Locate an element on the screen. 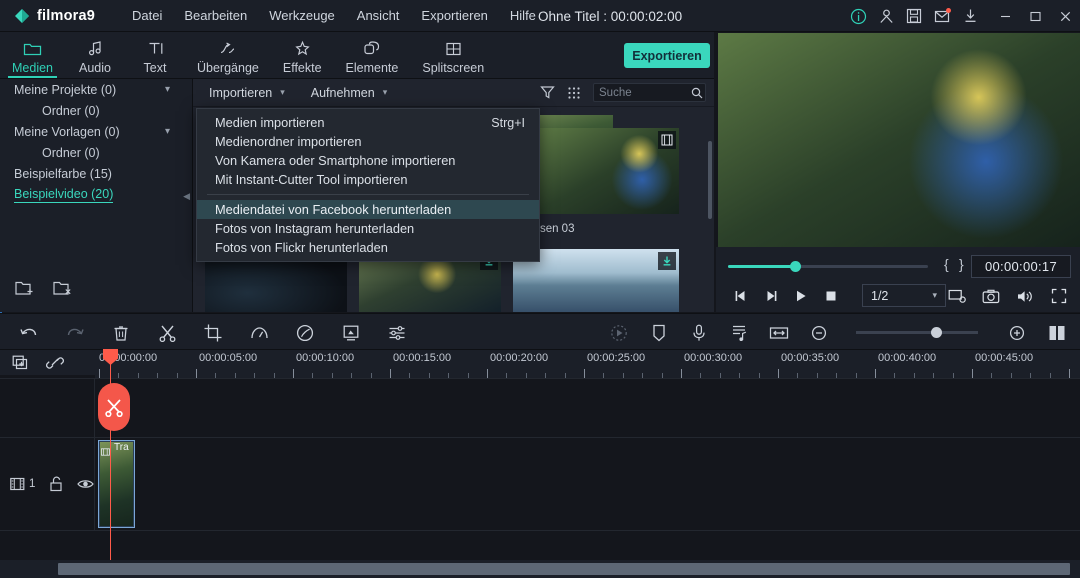  audio-mixer-icon is located at coordinates (739, 333).